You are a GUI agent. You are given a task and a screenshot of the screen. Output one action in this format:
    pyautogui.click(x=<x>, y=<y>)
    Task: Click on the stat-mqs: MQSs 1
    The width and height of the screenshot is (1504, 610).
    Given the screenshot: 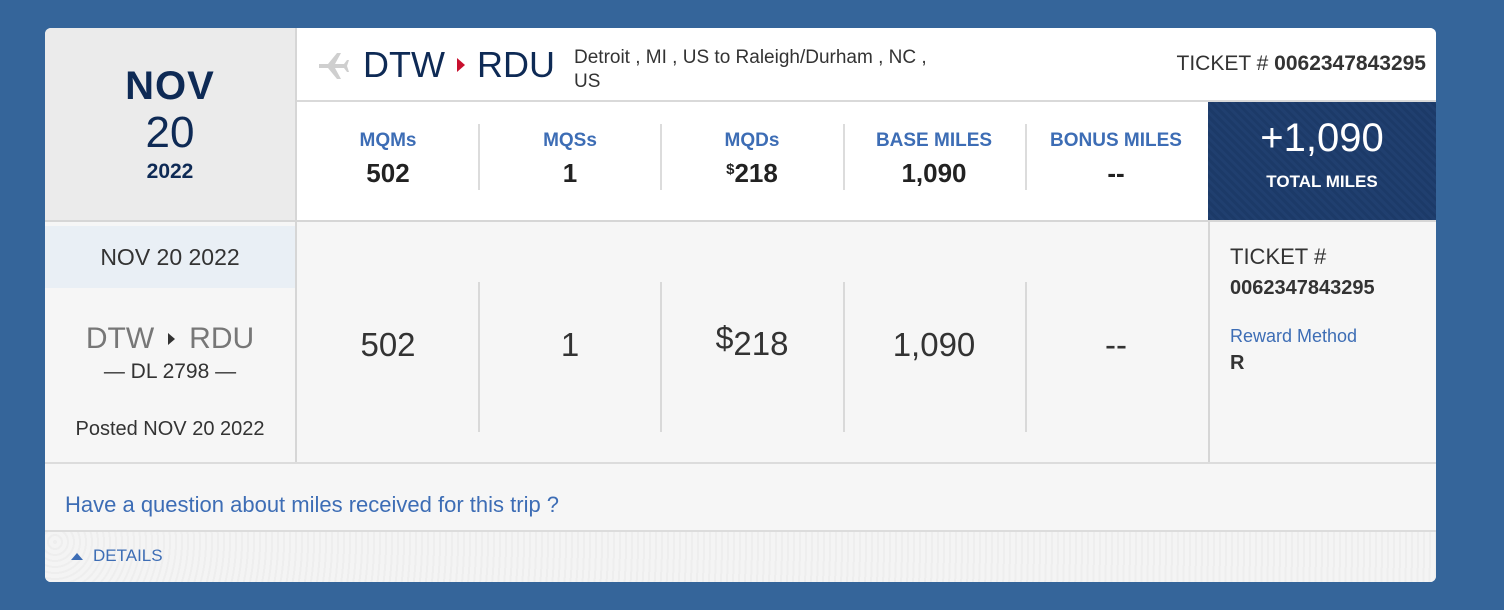 What is the action you would take?
    pyautogui.click(x=570, y=161)
    